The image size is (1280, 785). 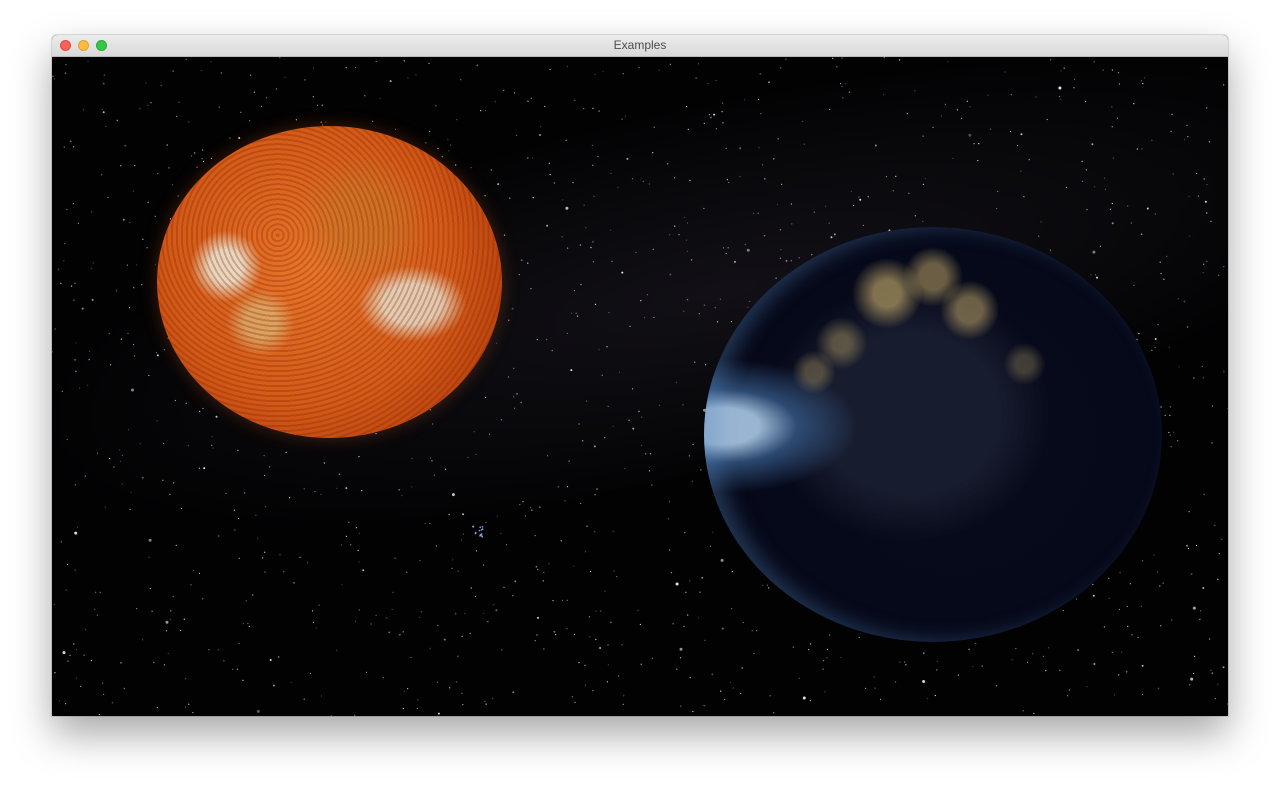 I want to click on title-bar: Examples, so click(x=640, y=46).